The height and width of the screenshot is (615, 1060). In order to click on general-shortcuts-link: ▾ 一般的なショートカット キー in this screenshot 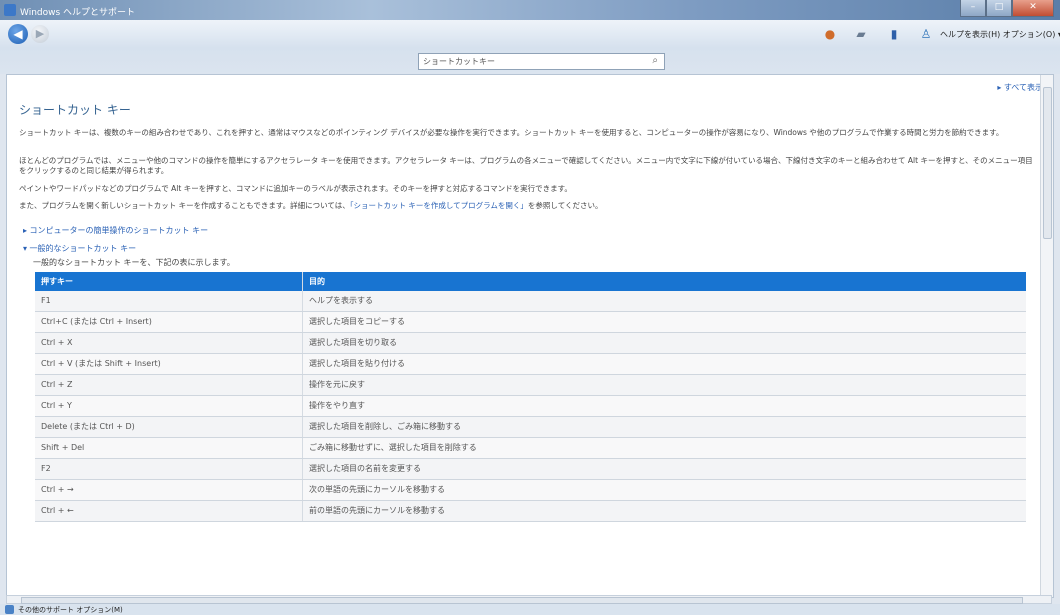, I will do `click(79, 248)`.